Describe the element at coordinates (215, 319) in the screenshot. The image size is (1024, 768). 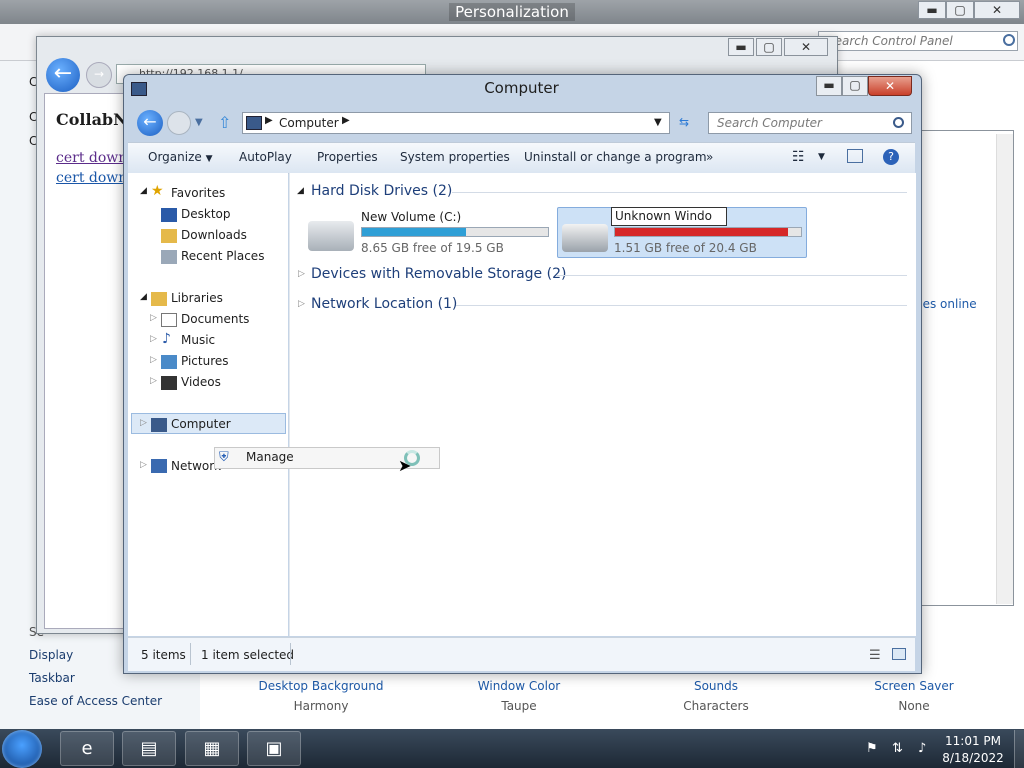
I see `nav-documents: Documents` at that location.